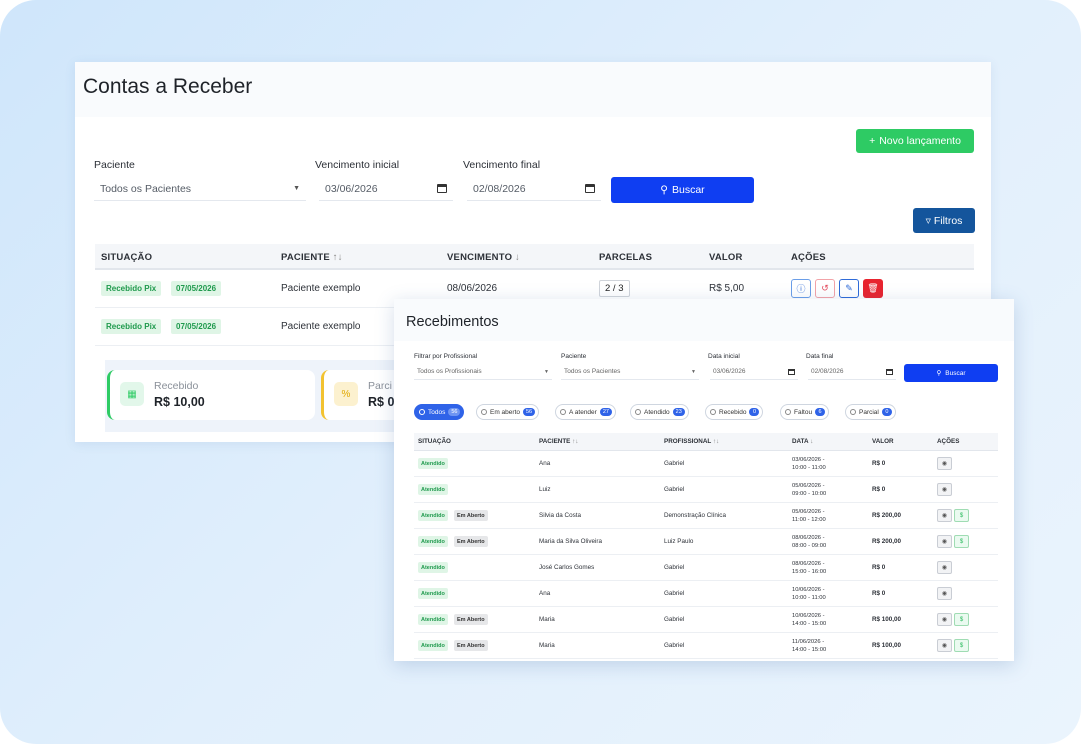  What do you see at coordinates (809, 572) in the screenshot?
I see `data-time: 15:00 - 16:00` at bounding box center [809, 572].